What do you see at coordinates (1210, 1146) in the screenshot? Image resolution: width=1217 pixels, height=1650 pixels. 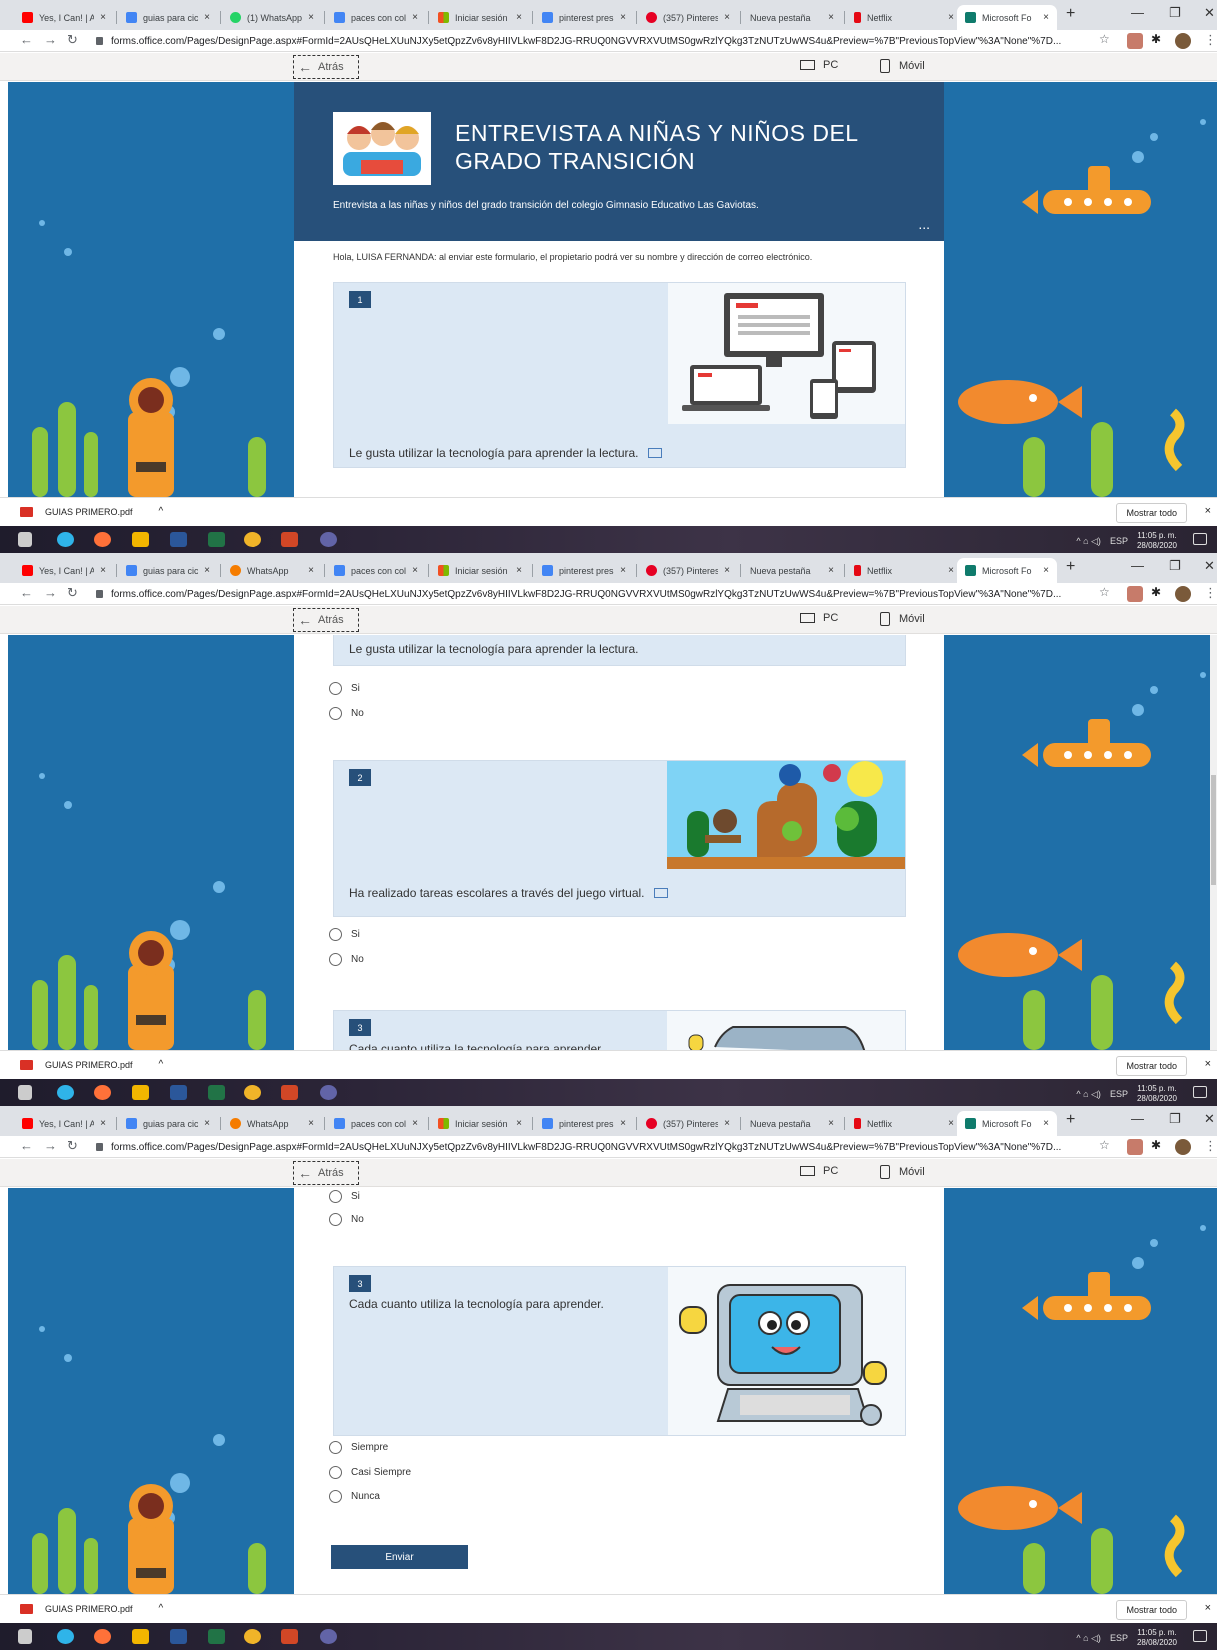 I see `menu-dots-icon: ⋮` at bounding box center [1210, 1146].